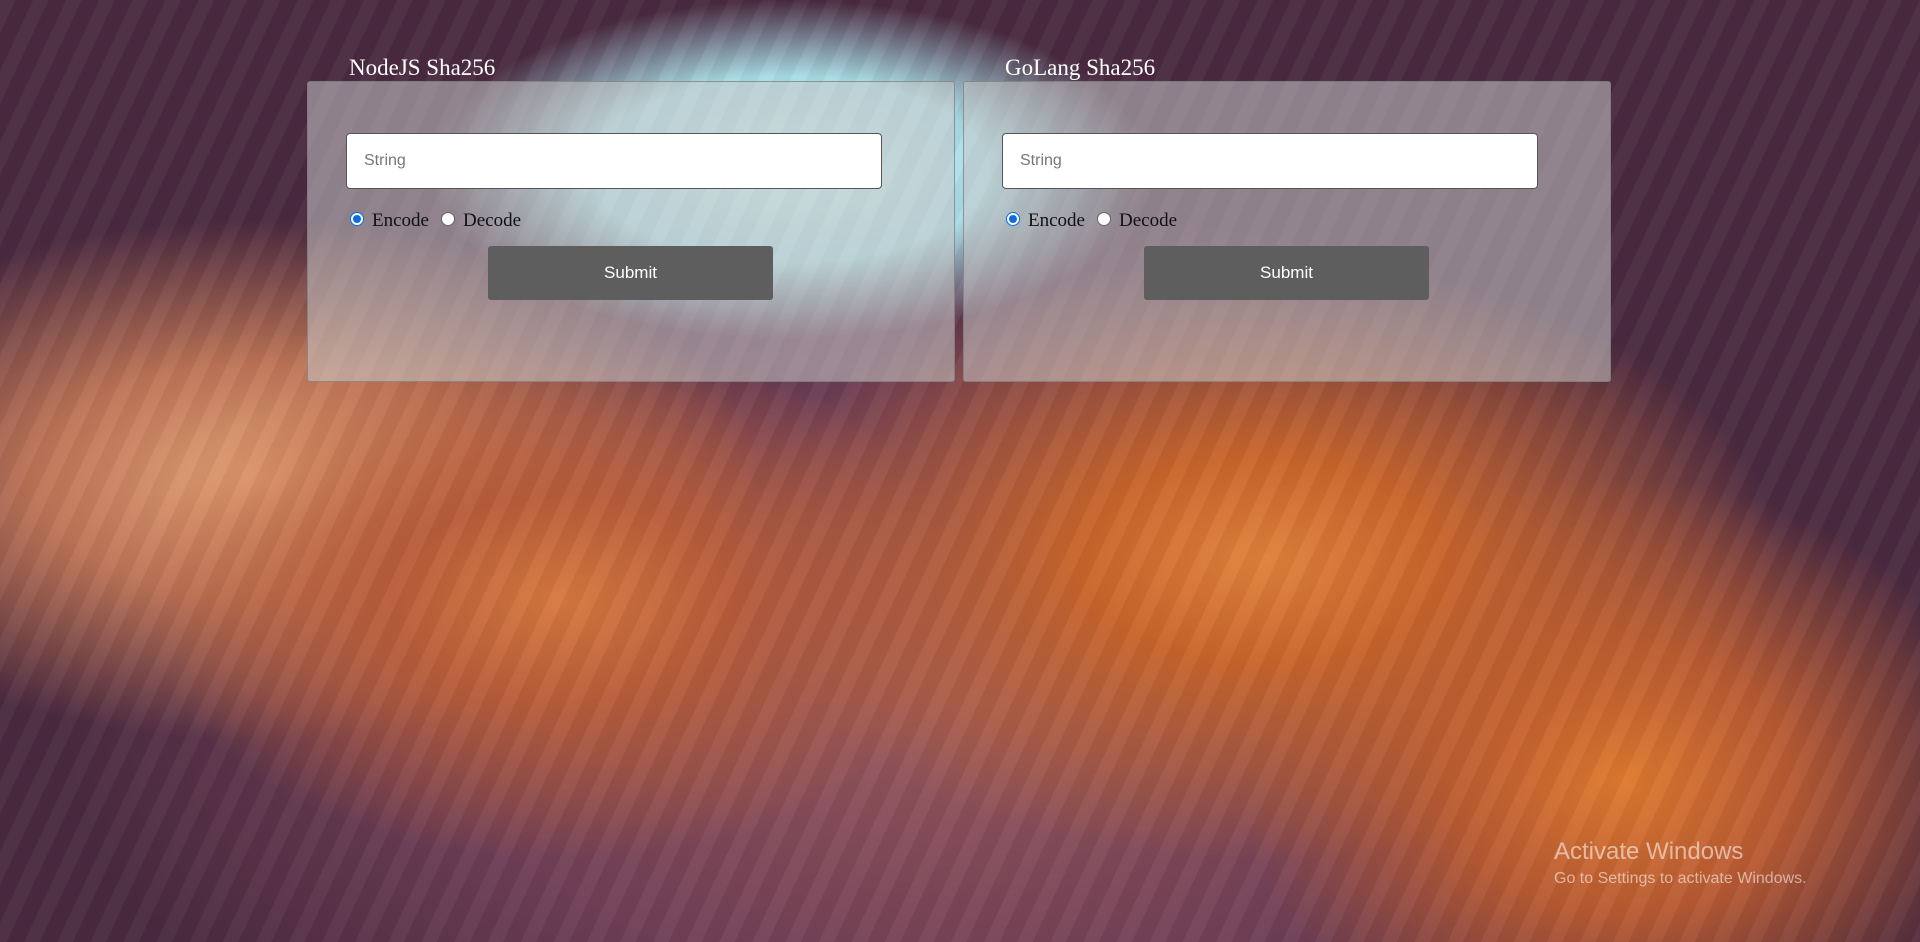 The width and height of the screenshot is (1920, 942). Describe the element at coordinates (1056, 221) in the screenshot. I see `golang-encode-label: Encode` at that location.